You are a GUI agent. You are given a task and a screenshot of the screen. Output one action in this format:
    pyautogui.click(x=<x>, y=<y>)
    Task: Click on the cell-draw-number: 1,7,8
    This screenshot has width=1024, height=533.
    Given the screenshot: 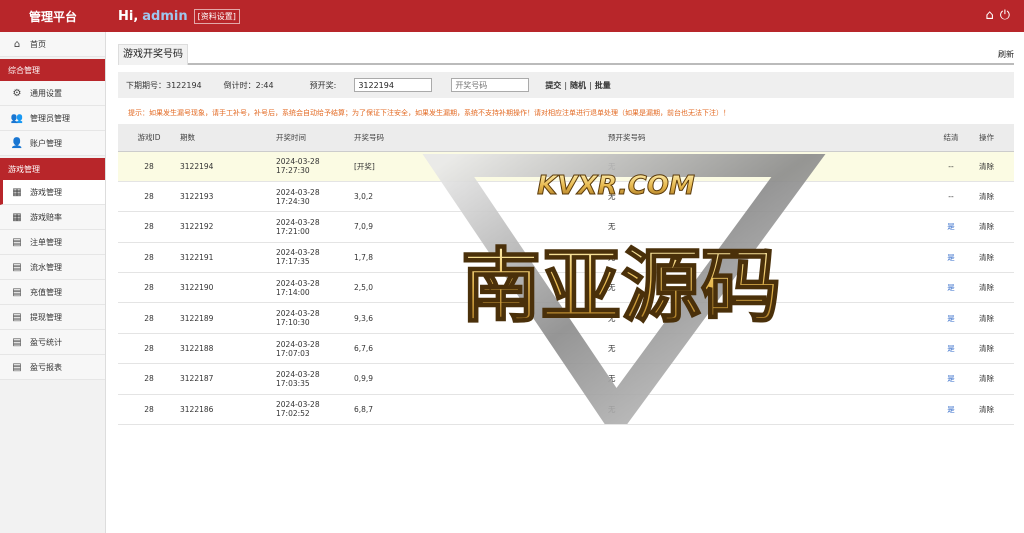 What is the action you would take?
    pyautogui.click(x=481, y=258)
    